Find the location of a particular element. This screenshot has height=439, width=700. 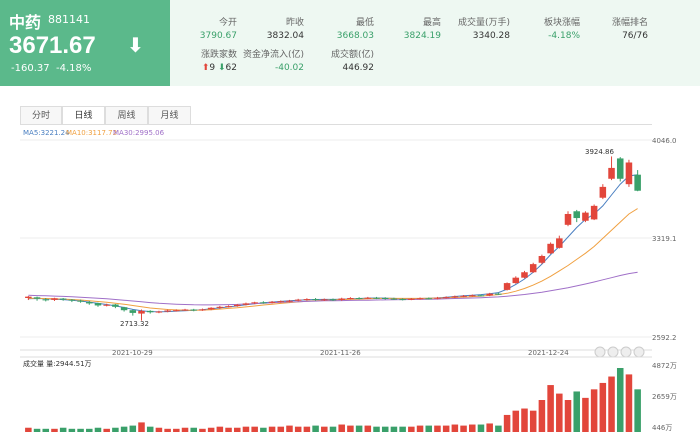

tab-weekly: 周线 is located at coordinates (126, 115).